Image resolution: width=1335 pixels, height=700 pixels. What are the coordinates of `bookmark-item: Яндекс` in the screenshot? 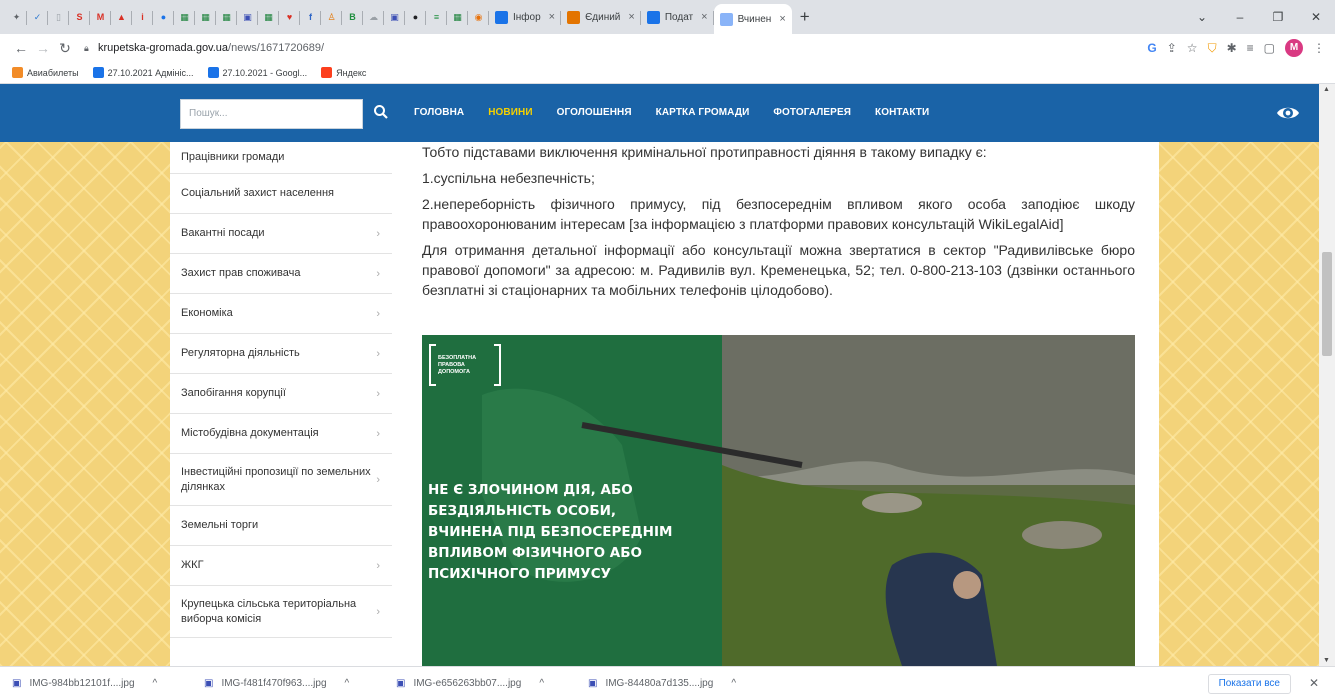 It's located at (343, 72).